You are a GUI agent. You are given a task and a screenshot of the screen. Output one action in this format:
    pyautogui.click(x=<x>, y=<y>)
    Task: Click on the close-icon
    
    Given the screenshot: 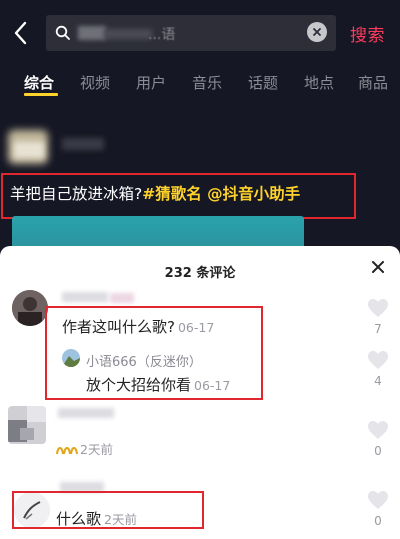 What is the action you would take?
    pyautogui.click(x=378, y=267)
    